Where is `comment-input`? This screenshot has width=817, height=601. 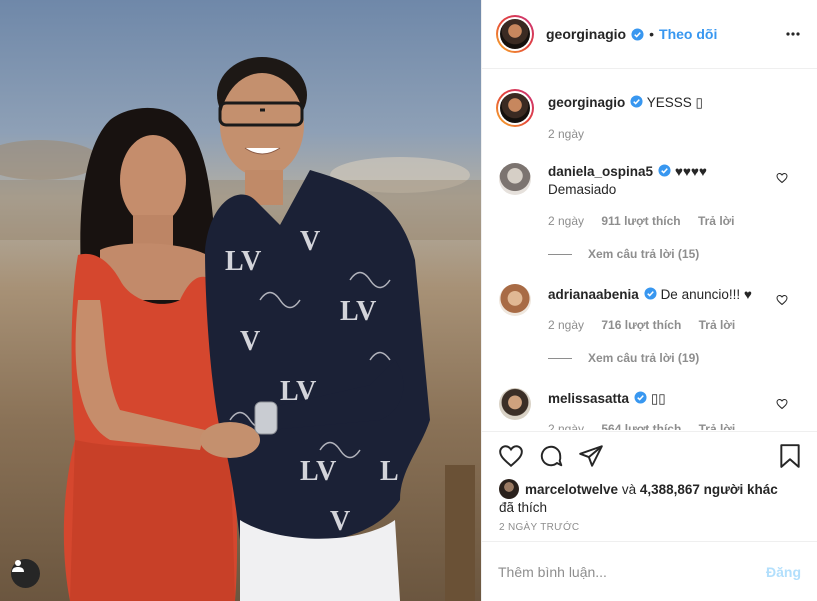 comment-input is located at coordinates (632, 571).